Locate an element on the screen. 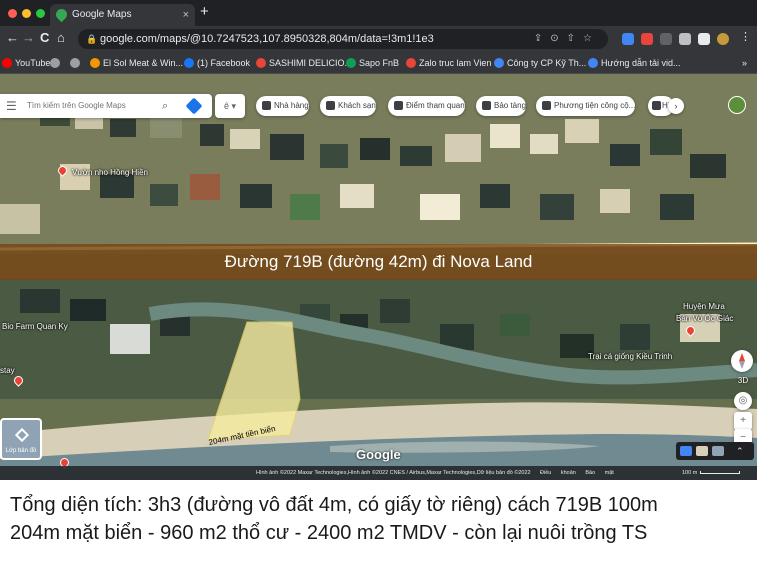  chip-attractions: Điểm tham quan is located at coordinates (426, 106).